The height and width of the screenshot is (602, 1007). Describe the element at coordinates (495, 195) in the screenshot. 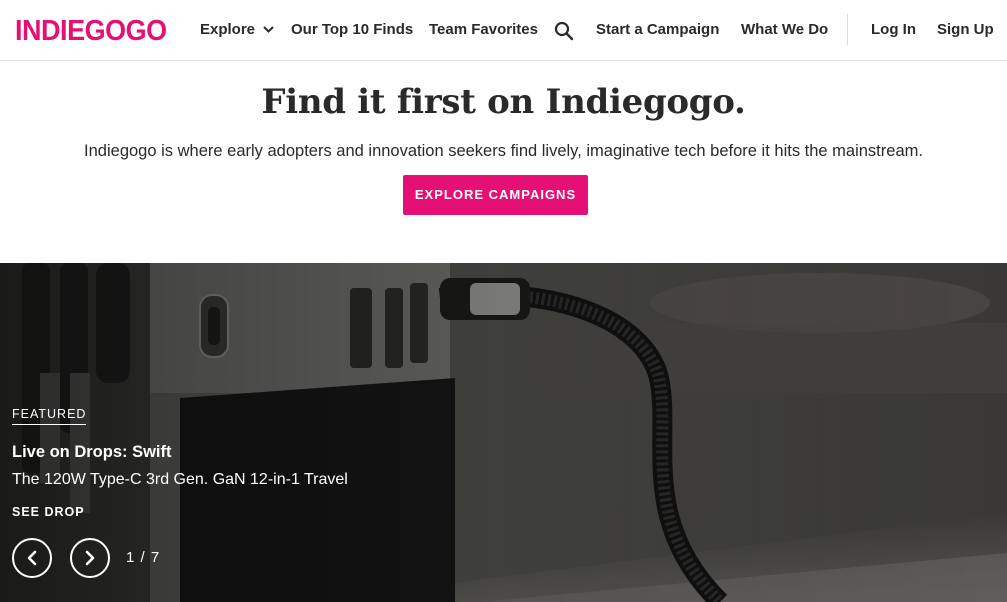

I see `explore-campaigns-button: EXPLORE CAMPAIGNS` at that location.